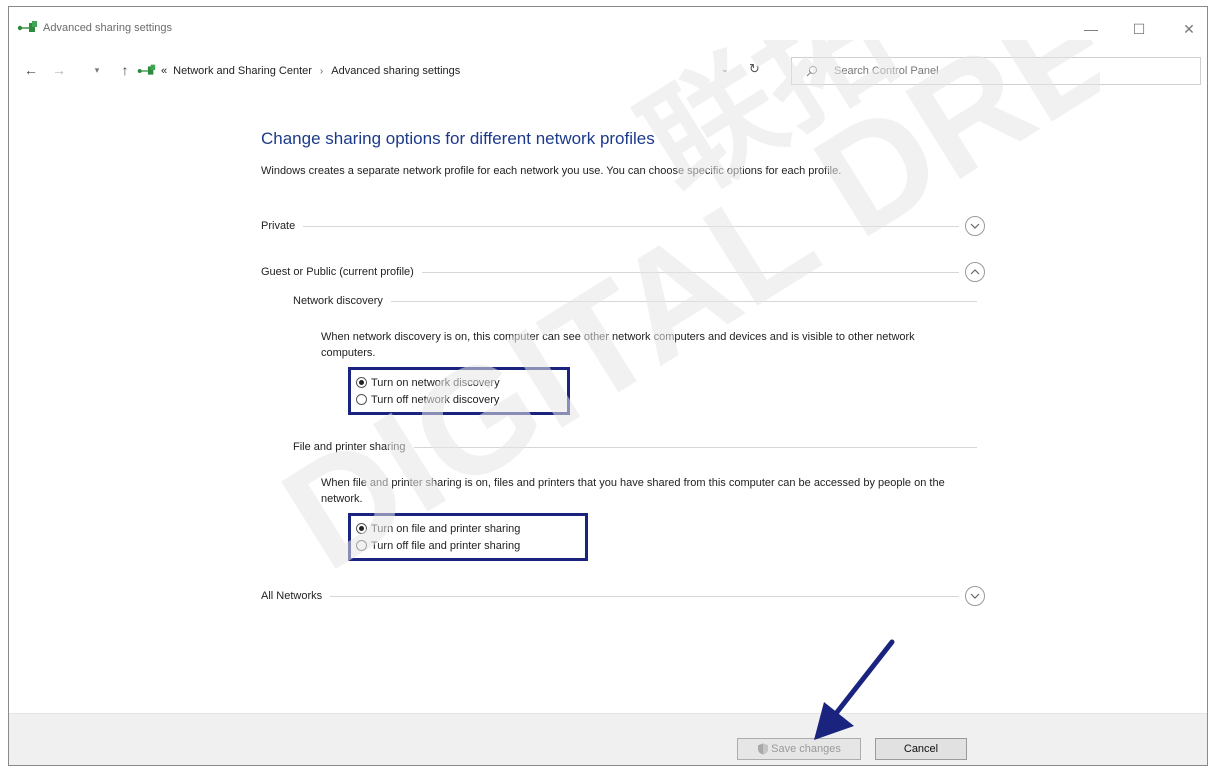  Describe the element at coordinates (446, 545) in the screenshot. I see `turn-off-file-printer-sharing-label: Turn off file and printer sharing` at that location.